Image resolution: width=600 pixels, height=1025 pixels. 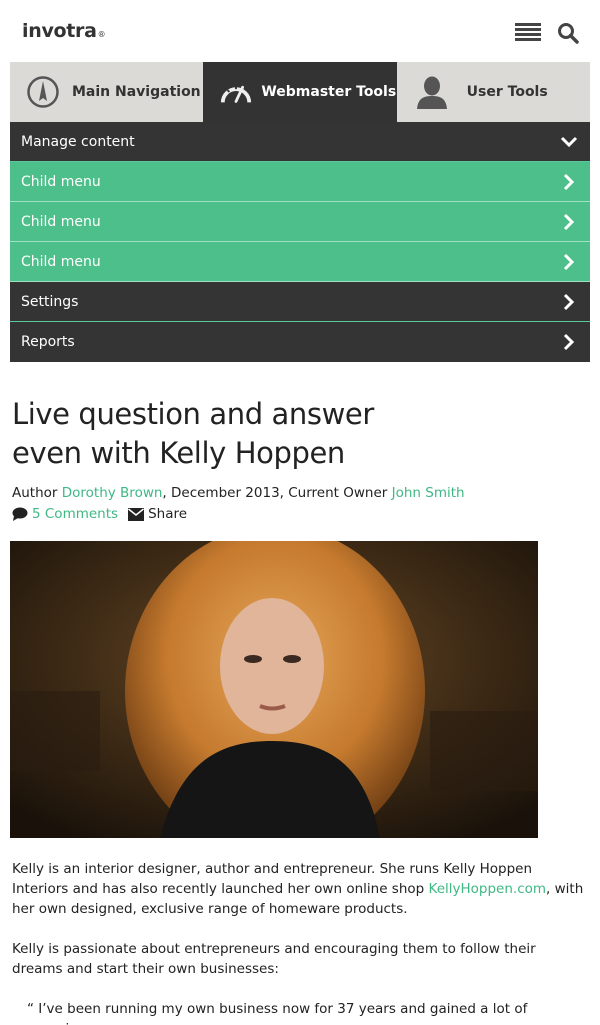 I want to click on menu-item-settings: Settings, so click(x=300, y=302).